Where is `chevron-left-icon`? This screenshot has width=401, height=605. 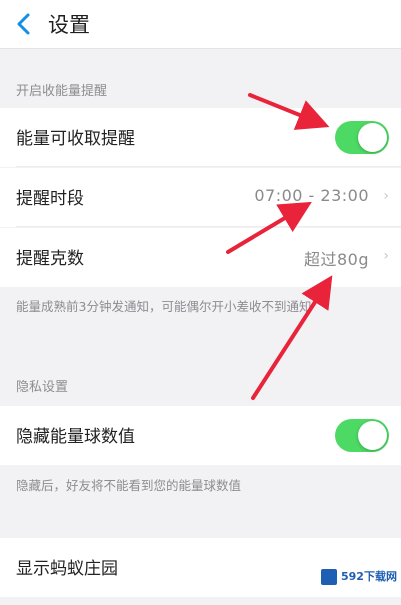
chevron-left-icon is located at coordinates (24, 24).